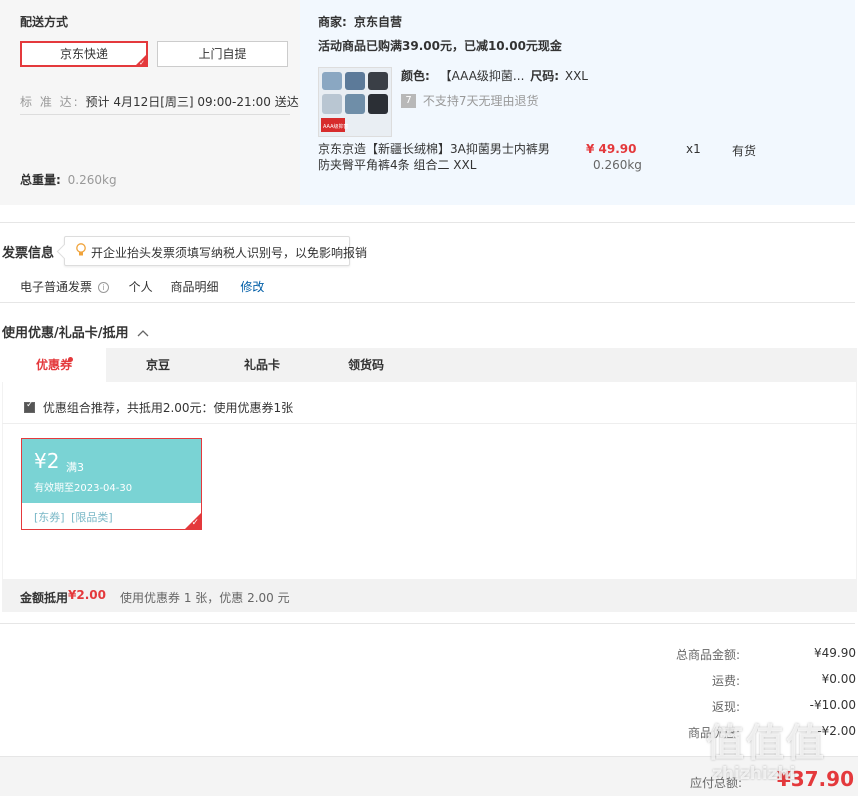  What do you see at coordinates (754, 774) in the screenshot?
I see `watermark-site: zhizhizhi` at bounding box center [754, 774].